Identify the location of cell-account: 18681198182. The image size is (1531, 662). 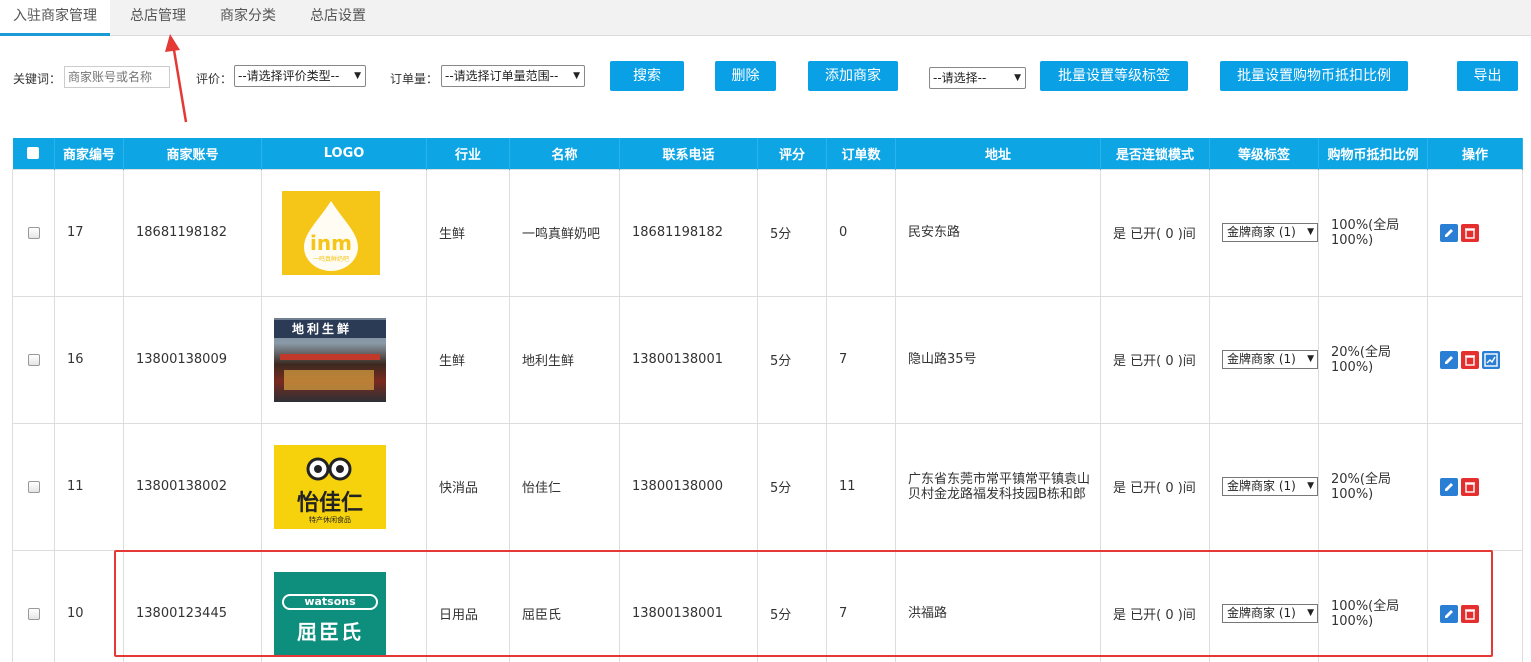
(192, 232).